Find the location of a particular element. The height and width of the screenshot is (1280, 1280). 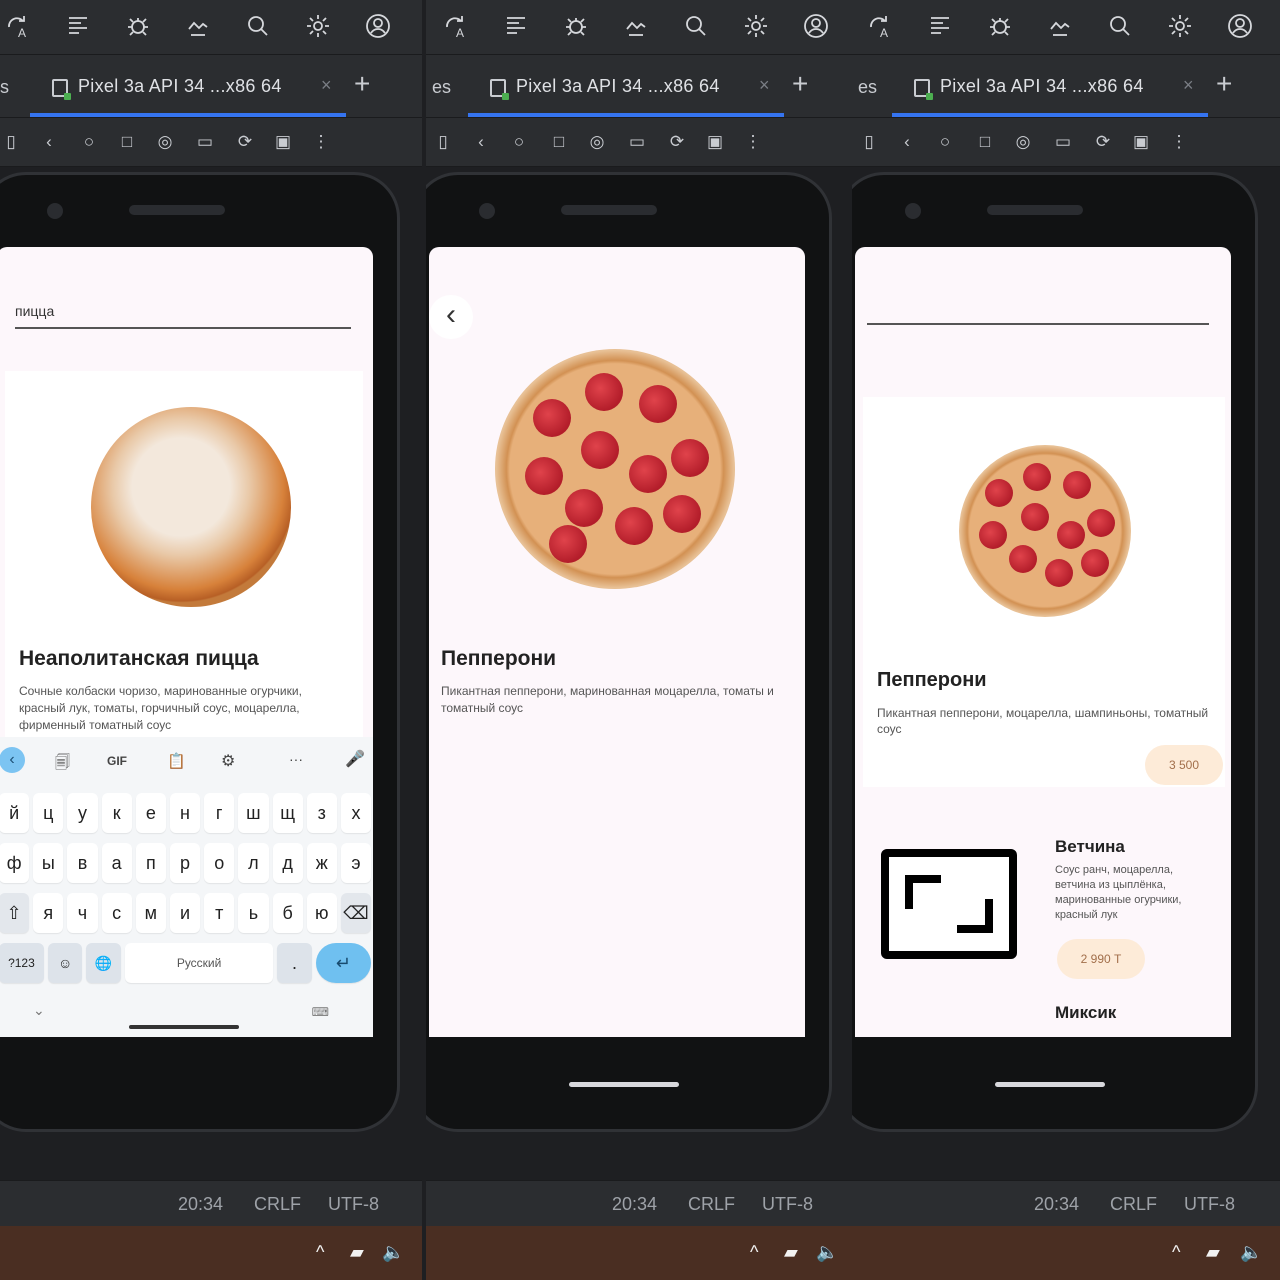

key: у is located at coordinates (82, 813).